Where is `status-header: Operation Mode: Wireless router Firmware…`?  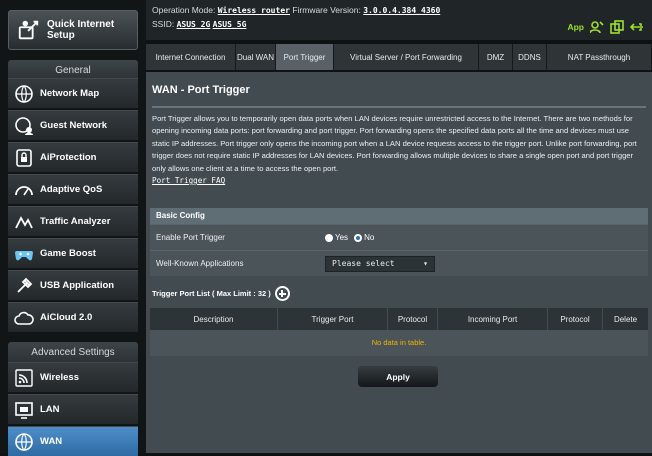 status-header: Operation Mode: Wireless router Firmware… is located at coordinates (399, 20).